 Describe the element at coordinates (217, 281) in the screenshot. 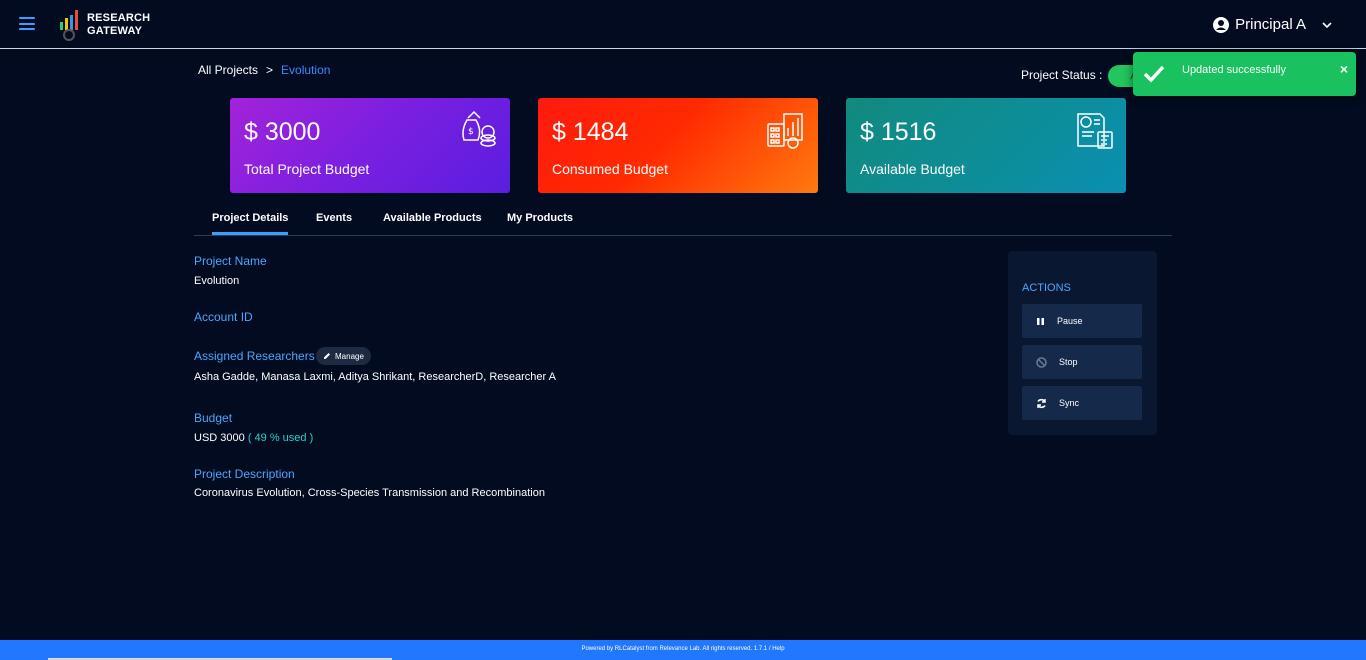

I see `project-name-value: Evolution` at that location.